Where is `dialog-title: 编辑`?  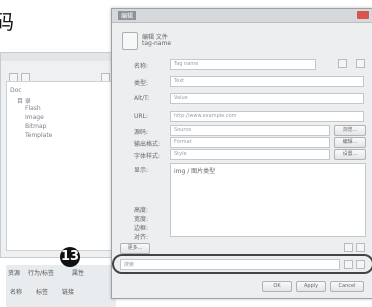 dialog-title: 编辑 is located at coordinates (127, 15).